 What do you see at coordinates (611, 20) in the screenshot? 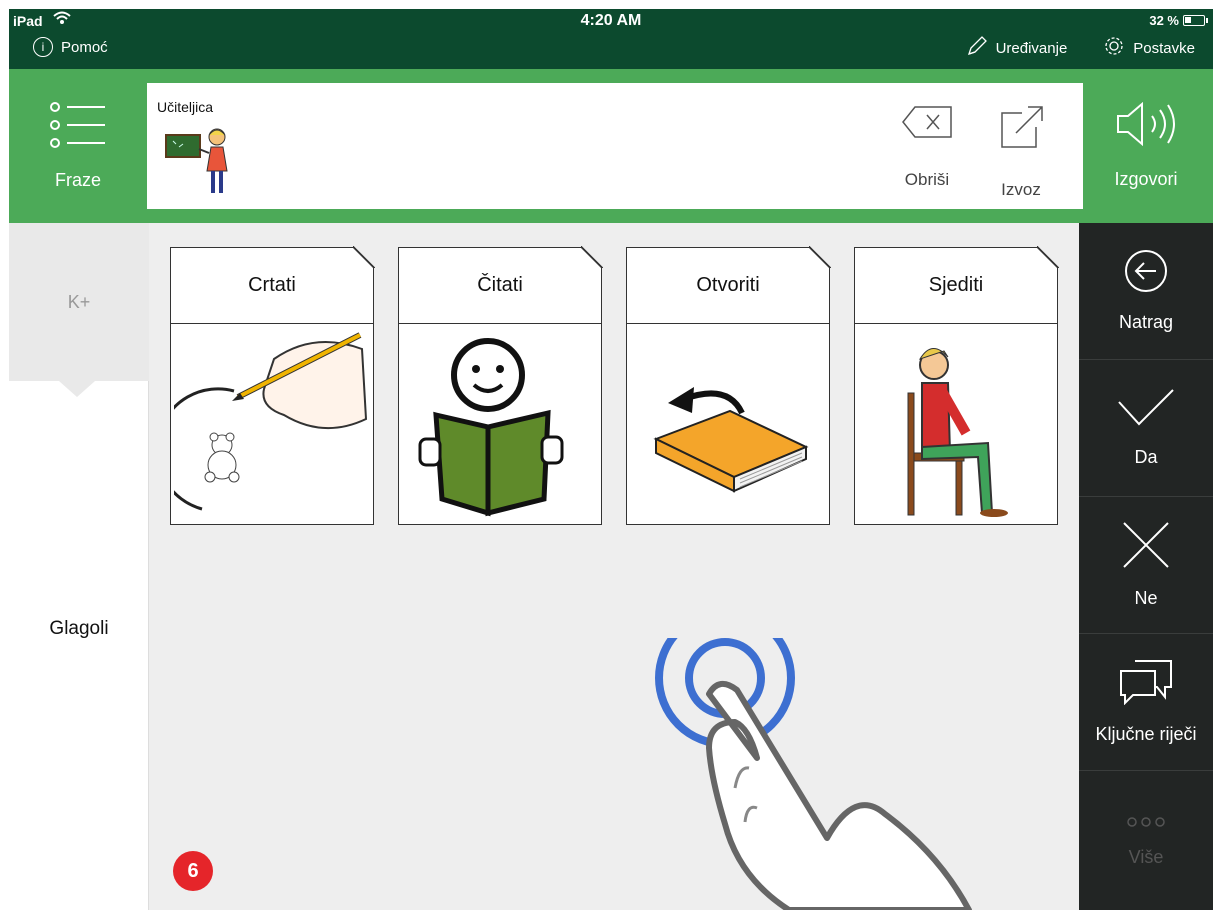
I see `clock: 4:20 AM` at bounding box center [611, 20].